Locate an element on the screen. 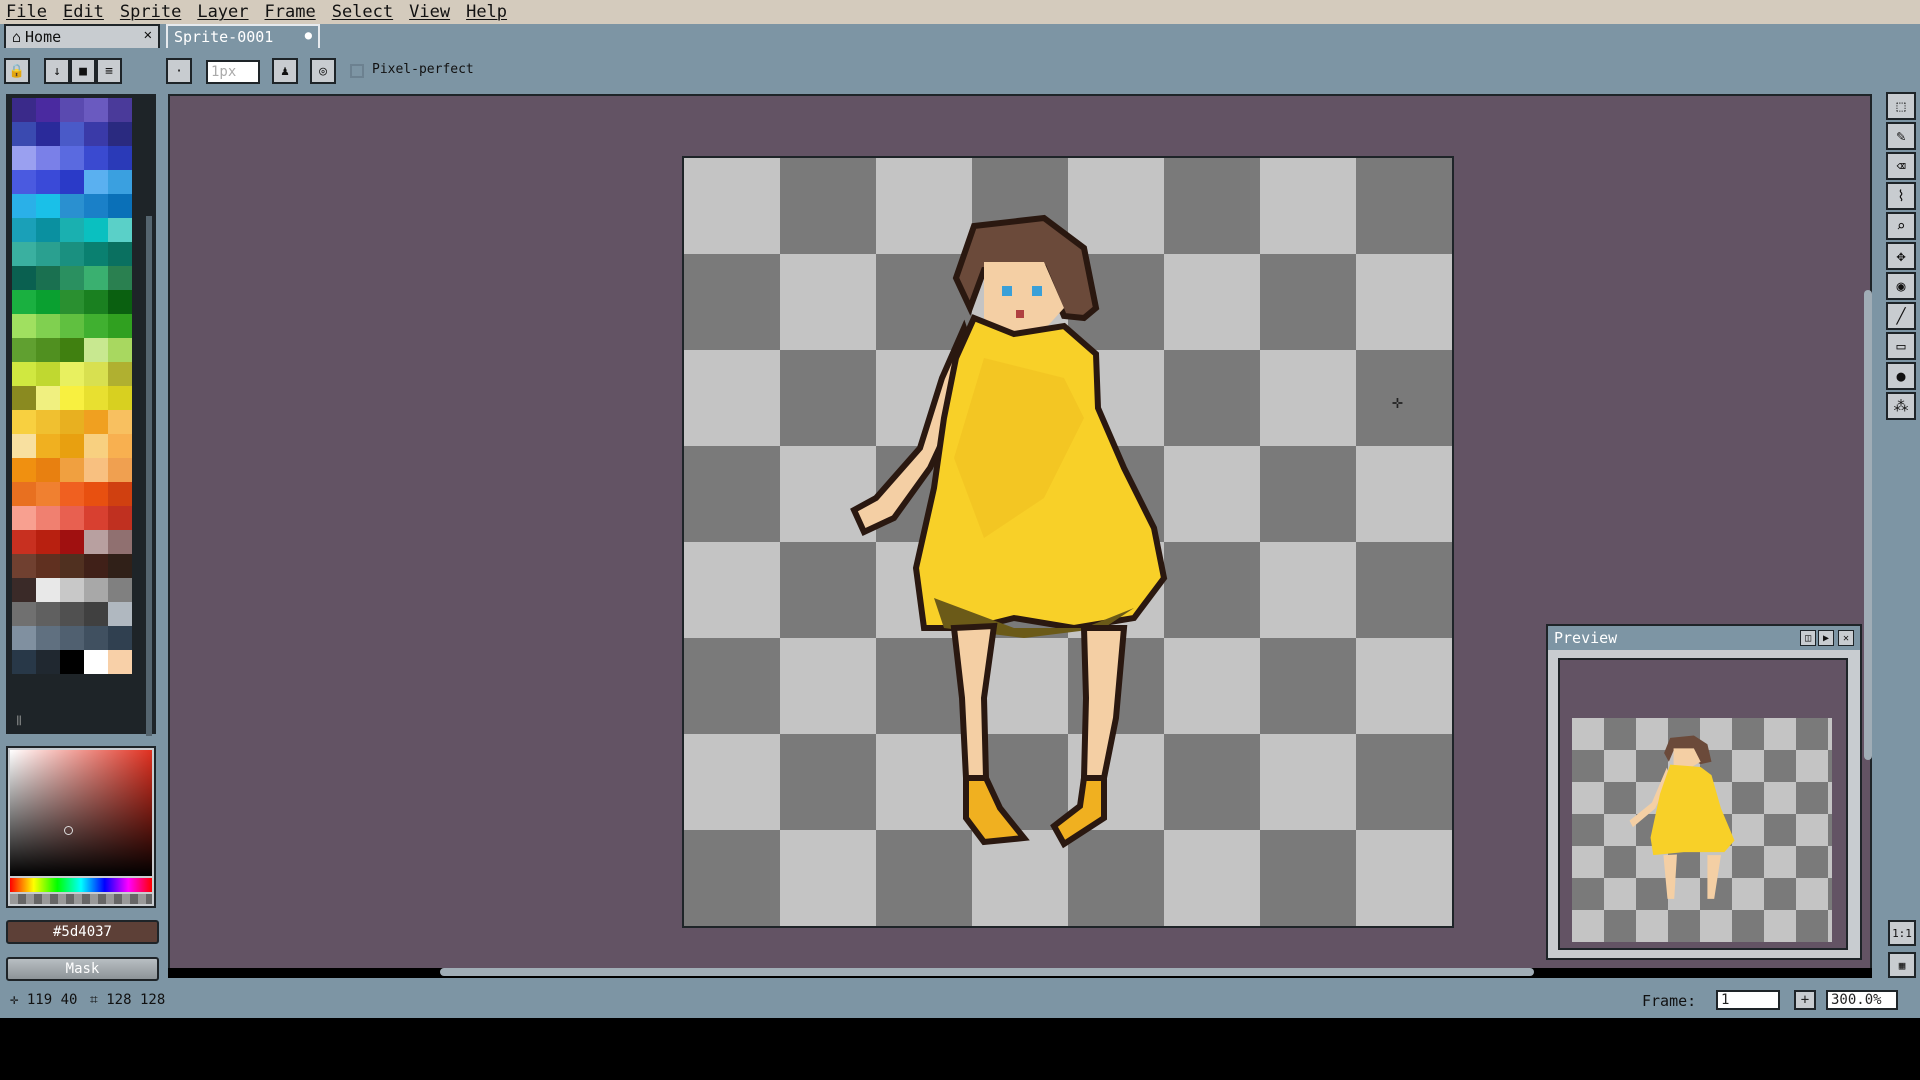 The height and width of the screenshot is (1080, 1920). pixel-perfect-checkbox is located at coordinates (357, 71).